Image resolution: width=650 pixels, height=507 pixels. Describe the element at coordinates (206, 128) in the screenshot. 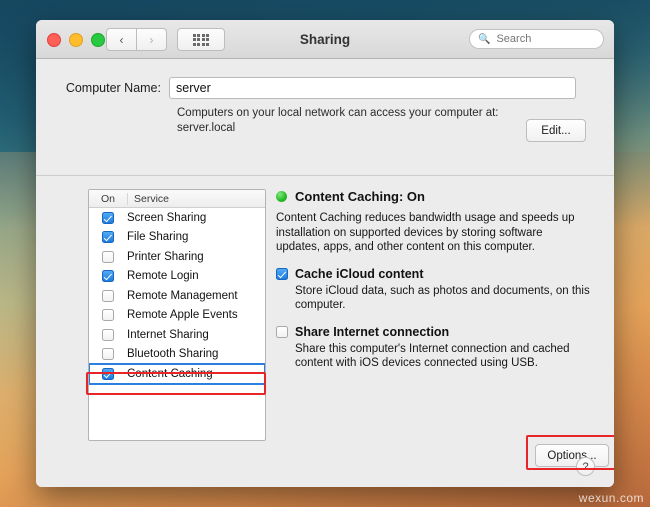

I see `hint-line-2: server.local` at that location.